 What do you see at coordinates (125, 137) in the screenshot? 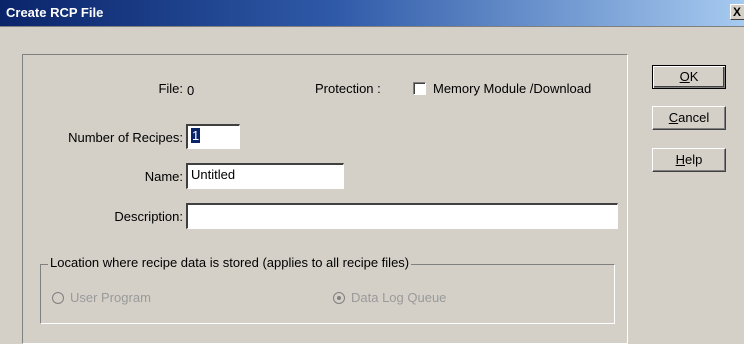
I see `number-of-recipes-label: Number of Recipes:` at bounding box center [125, 137].